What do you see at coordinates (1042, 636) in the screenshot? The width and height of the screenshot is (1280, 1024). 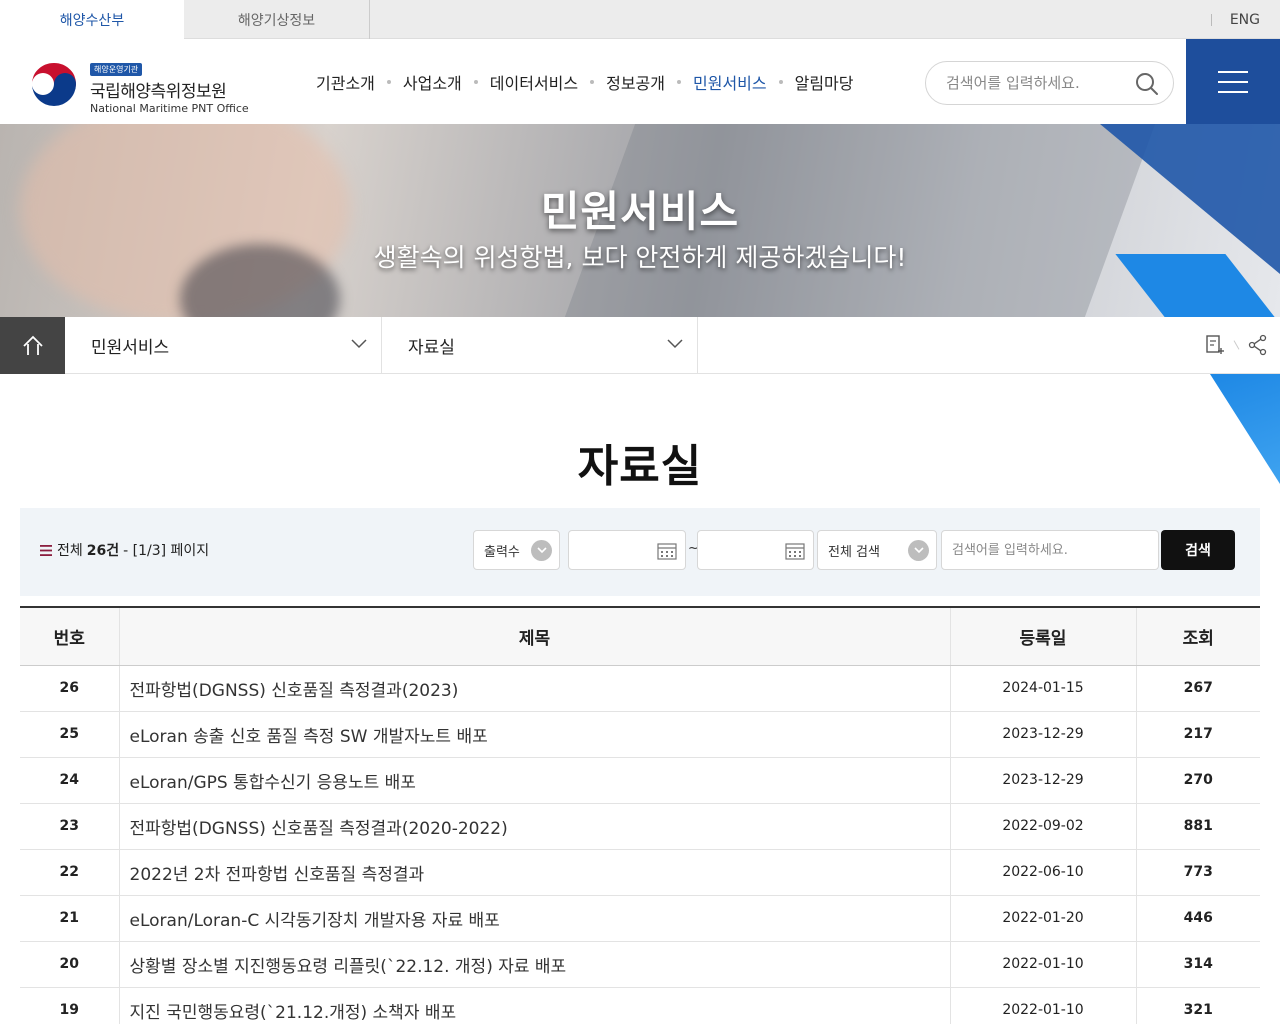 I see `col-date: 등록일` at bounding box center [1042, 636].